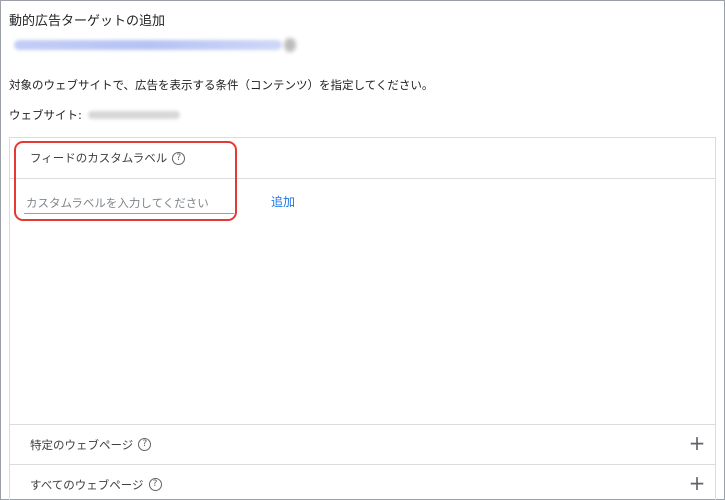  I want to click on section-specific-webpages-label: 特定のウェブページ, so click(82, 444).